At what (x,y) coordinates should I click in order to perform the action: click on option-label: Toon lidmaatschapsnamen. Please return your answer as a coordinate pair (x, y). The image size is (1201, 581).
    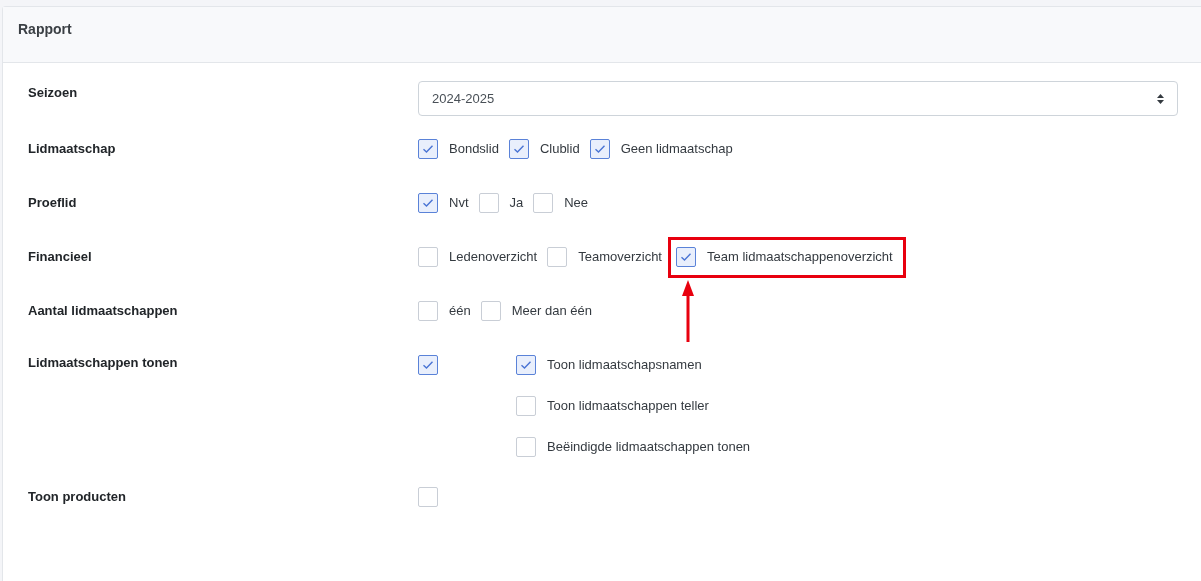
    Looking at the image, I should click on (624, 364).